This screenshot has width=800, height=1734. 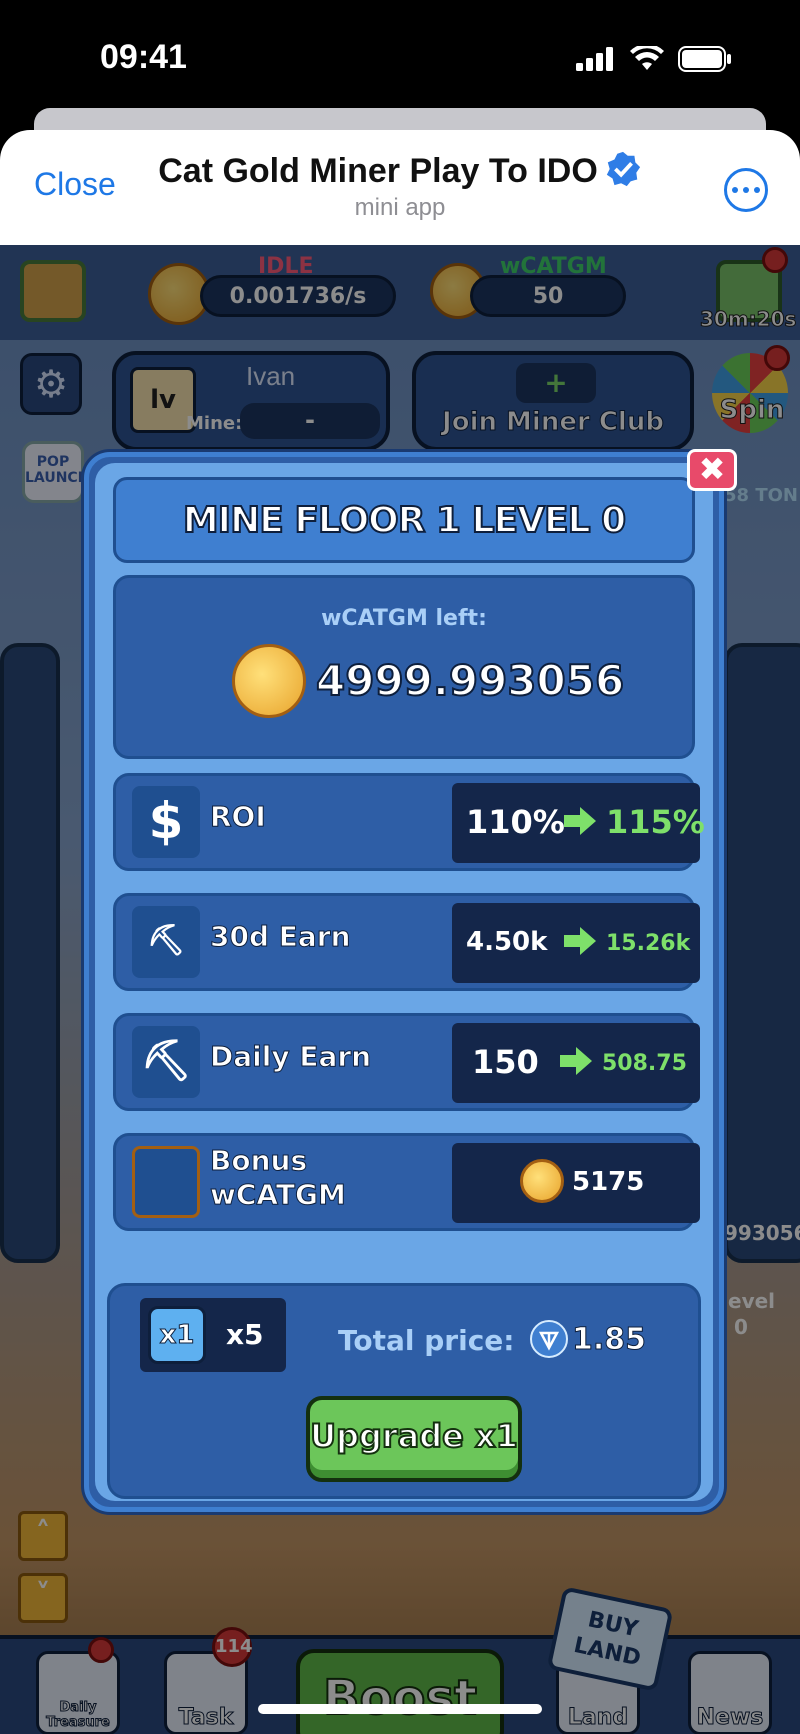 I want to click on stat-values: 4.50k 15.26k, so click(x=576, y=943).